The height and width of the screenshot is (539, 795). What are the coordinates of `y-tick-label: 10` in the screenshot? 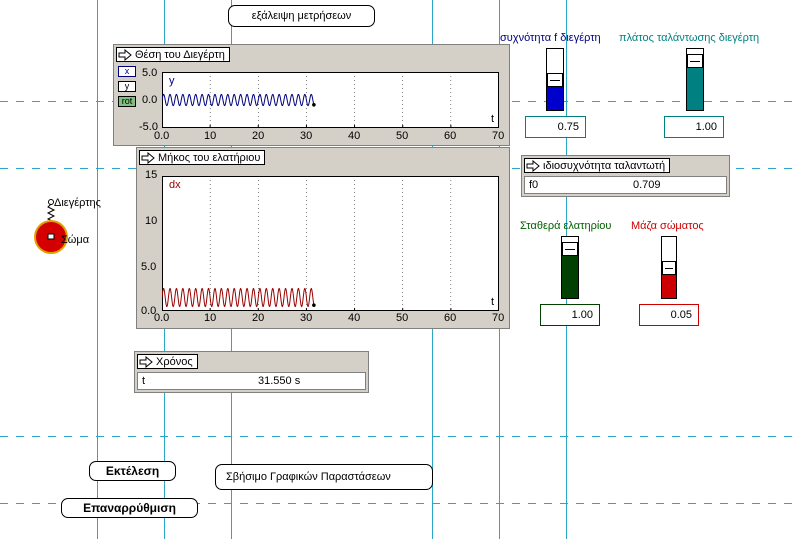 It's located at (151, 221).